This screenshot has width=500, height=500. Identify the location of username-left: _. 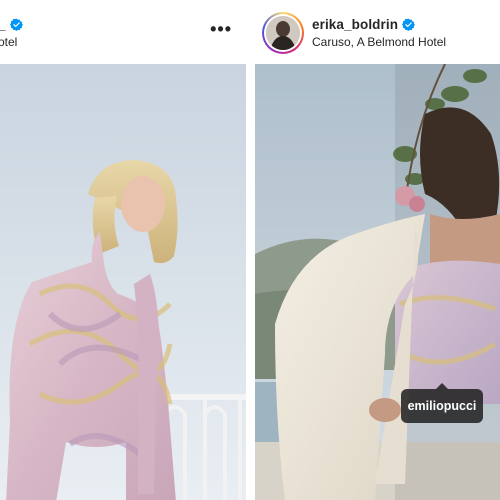
(3, 24).